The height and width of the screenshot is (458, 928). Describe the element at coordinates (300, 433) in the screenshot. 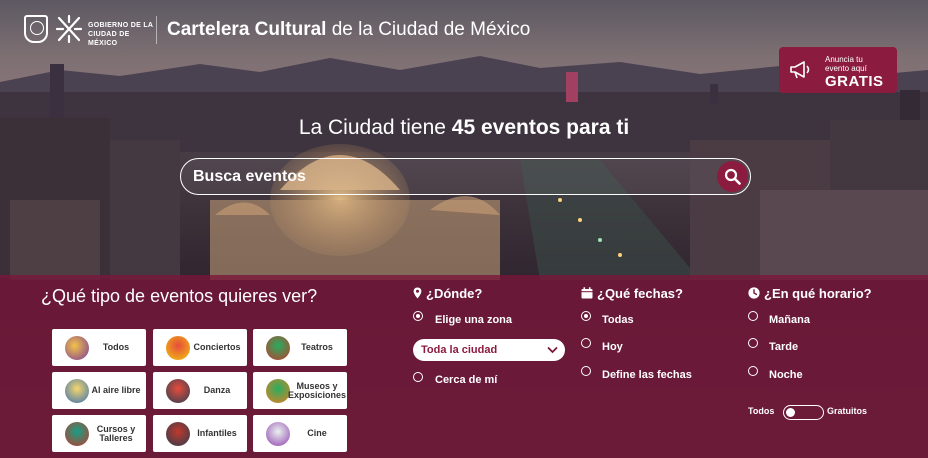

I see `category-cine: Cine` at that location.